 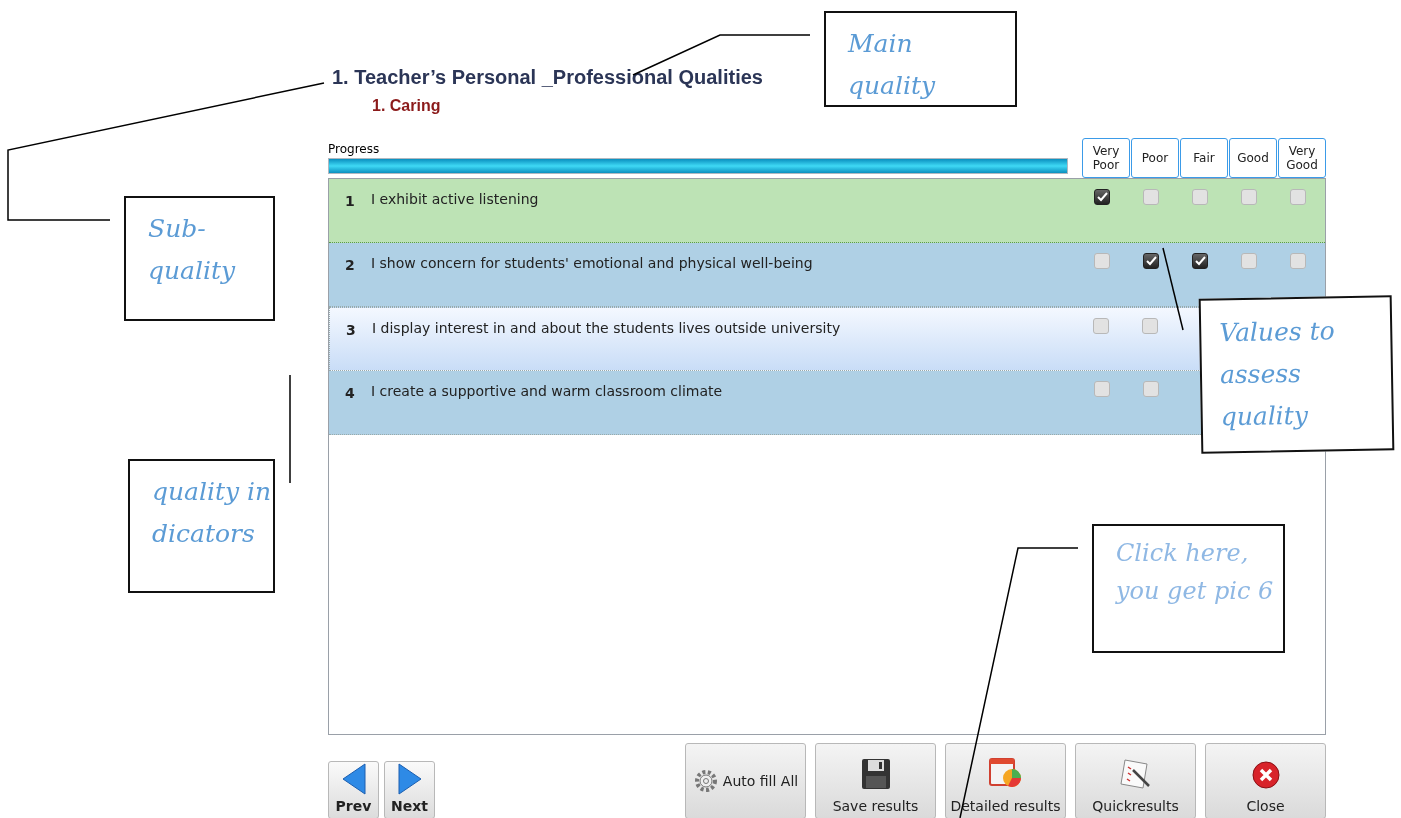 What do you see at coordinates (892, 65) in the screenshot?
I see `callout-text: Main quality` at bounding box center [892, 65].